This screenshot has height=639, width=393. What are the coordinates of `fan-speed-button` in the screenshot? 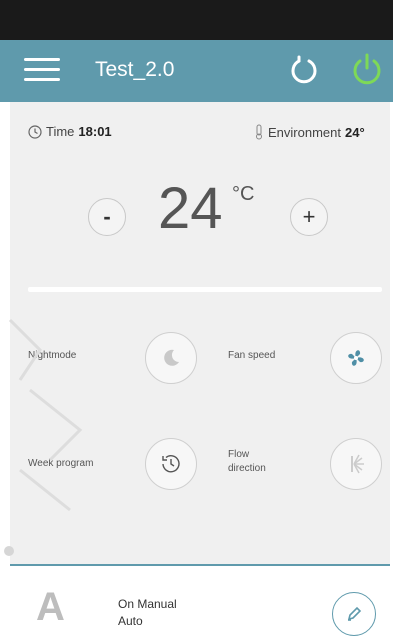 It's located at (356, 358).